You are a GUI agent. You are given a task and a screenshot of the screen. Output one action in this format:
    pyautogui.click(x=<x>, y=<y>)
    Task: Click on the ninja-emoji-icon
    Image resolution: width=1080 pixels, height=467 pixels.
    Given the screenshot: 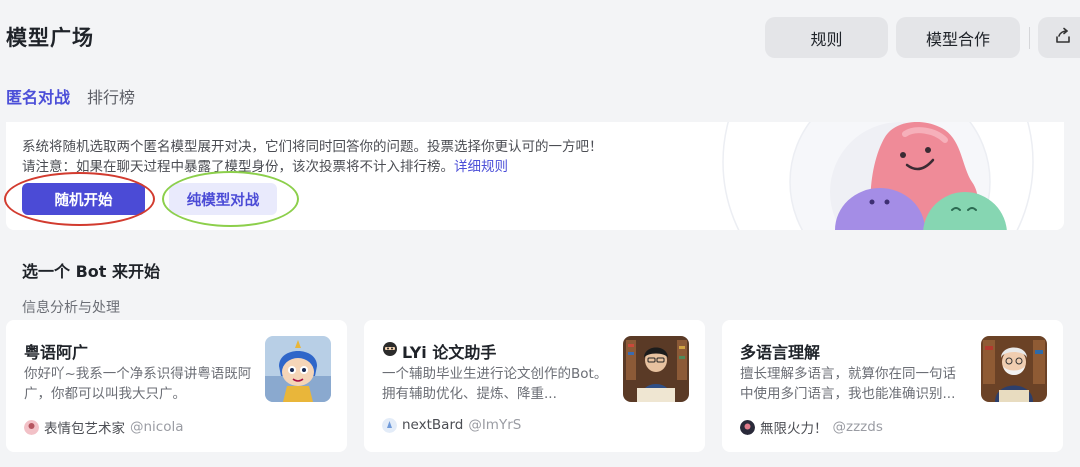 What is the action you would take?
    pyautogui.click(x=390, y=351)
    